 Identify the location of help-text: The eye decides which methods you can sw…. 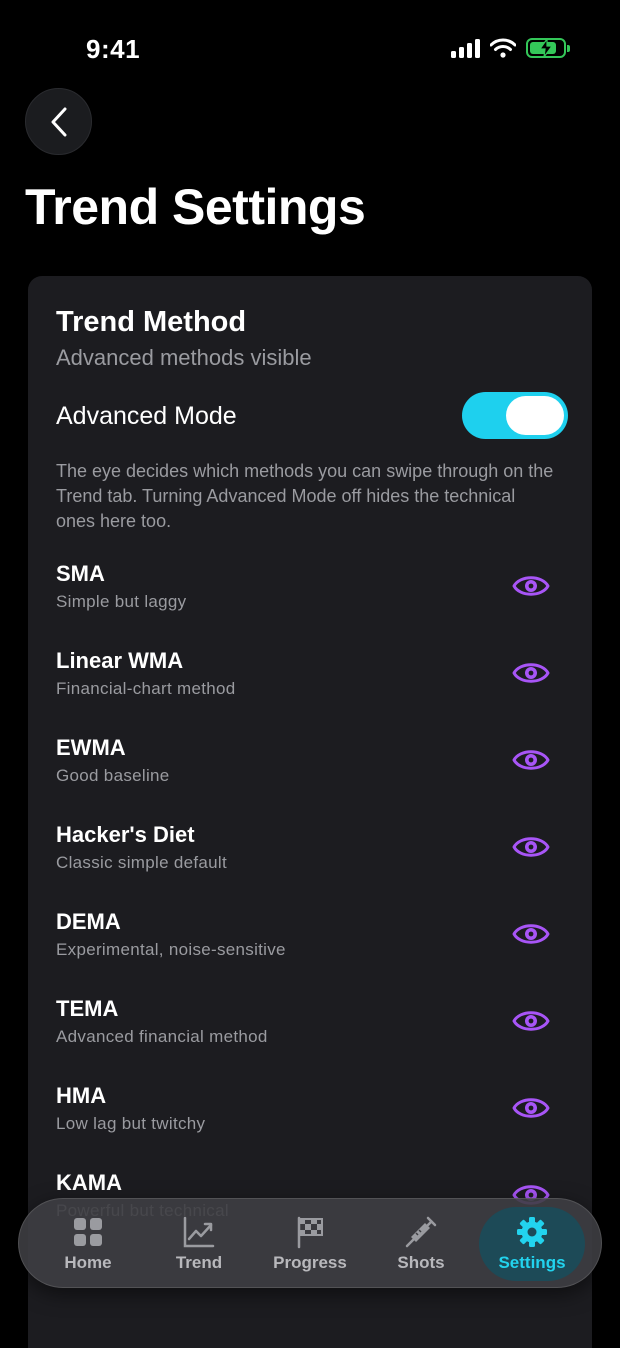
(305, 496).